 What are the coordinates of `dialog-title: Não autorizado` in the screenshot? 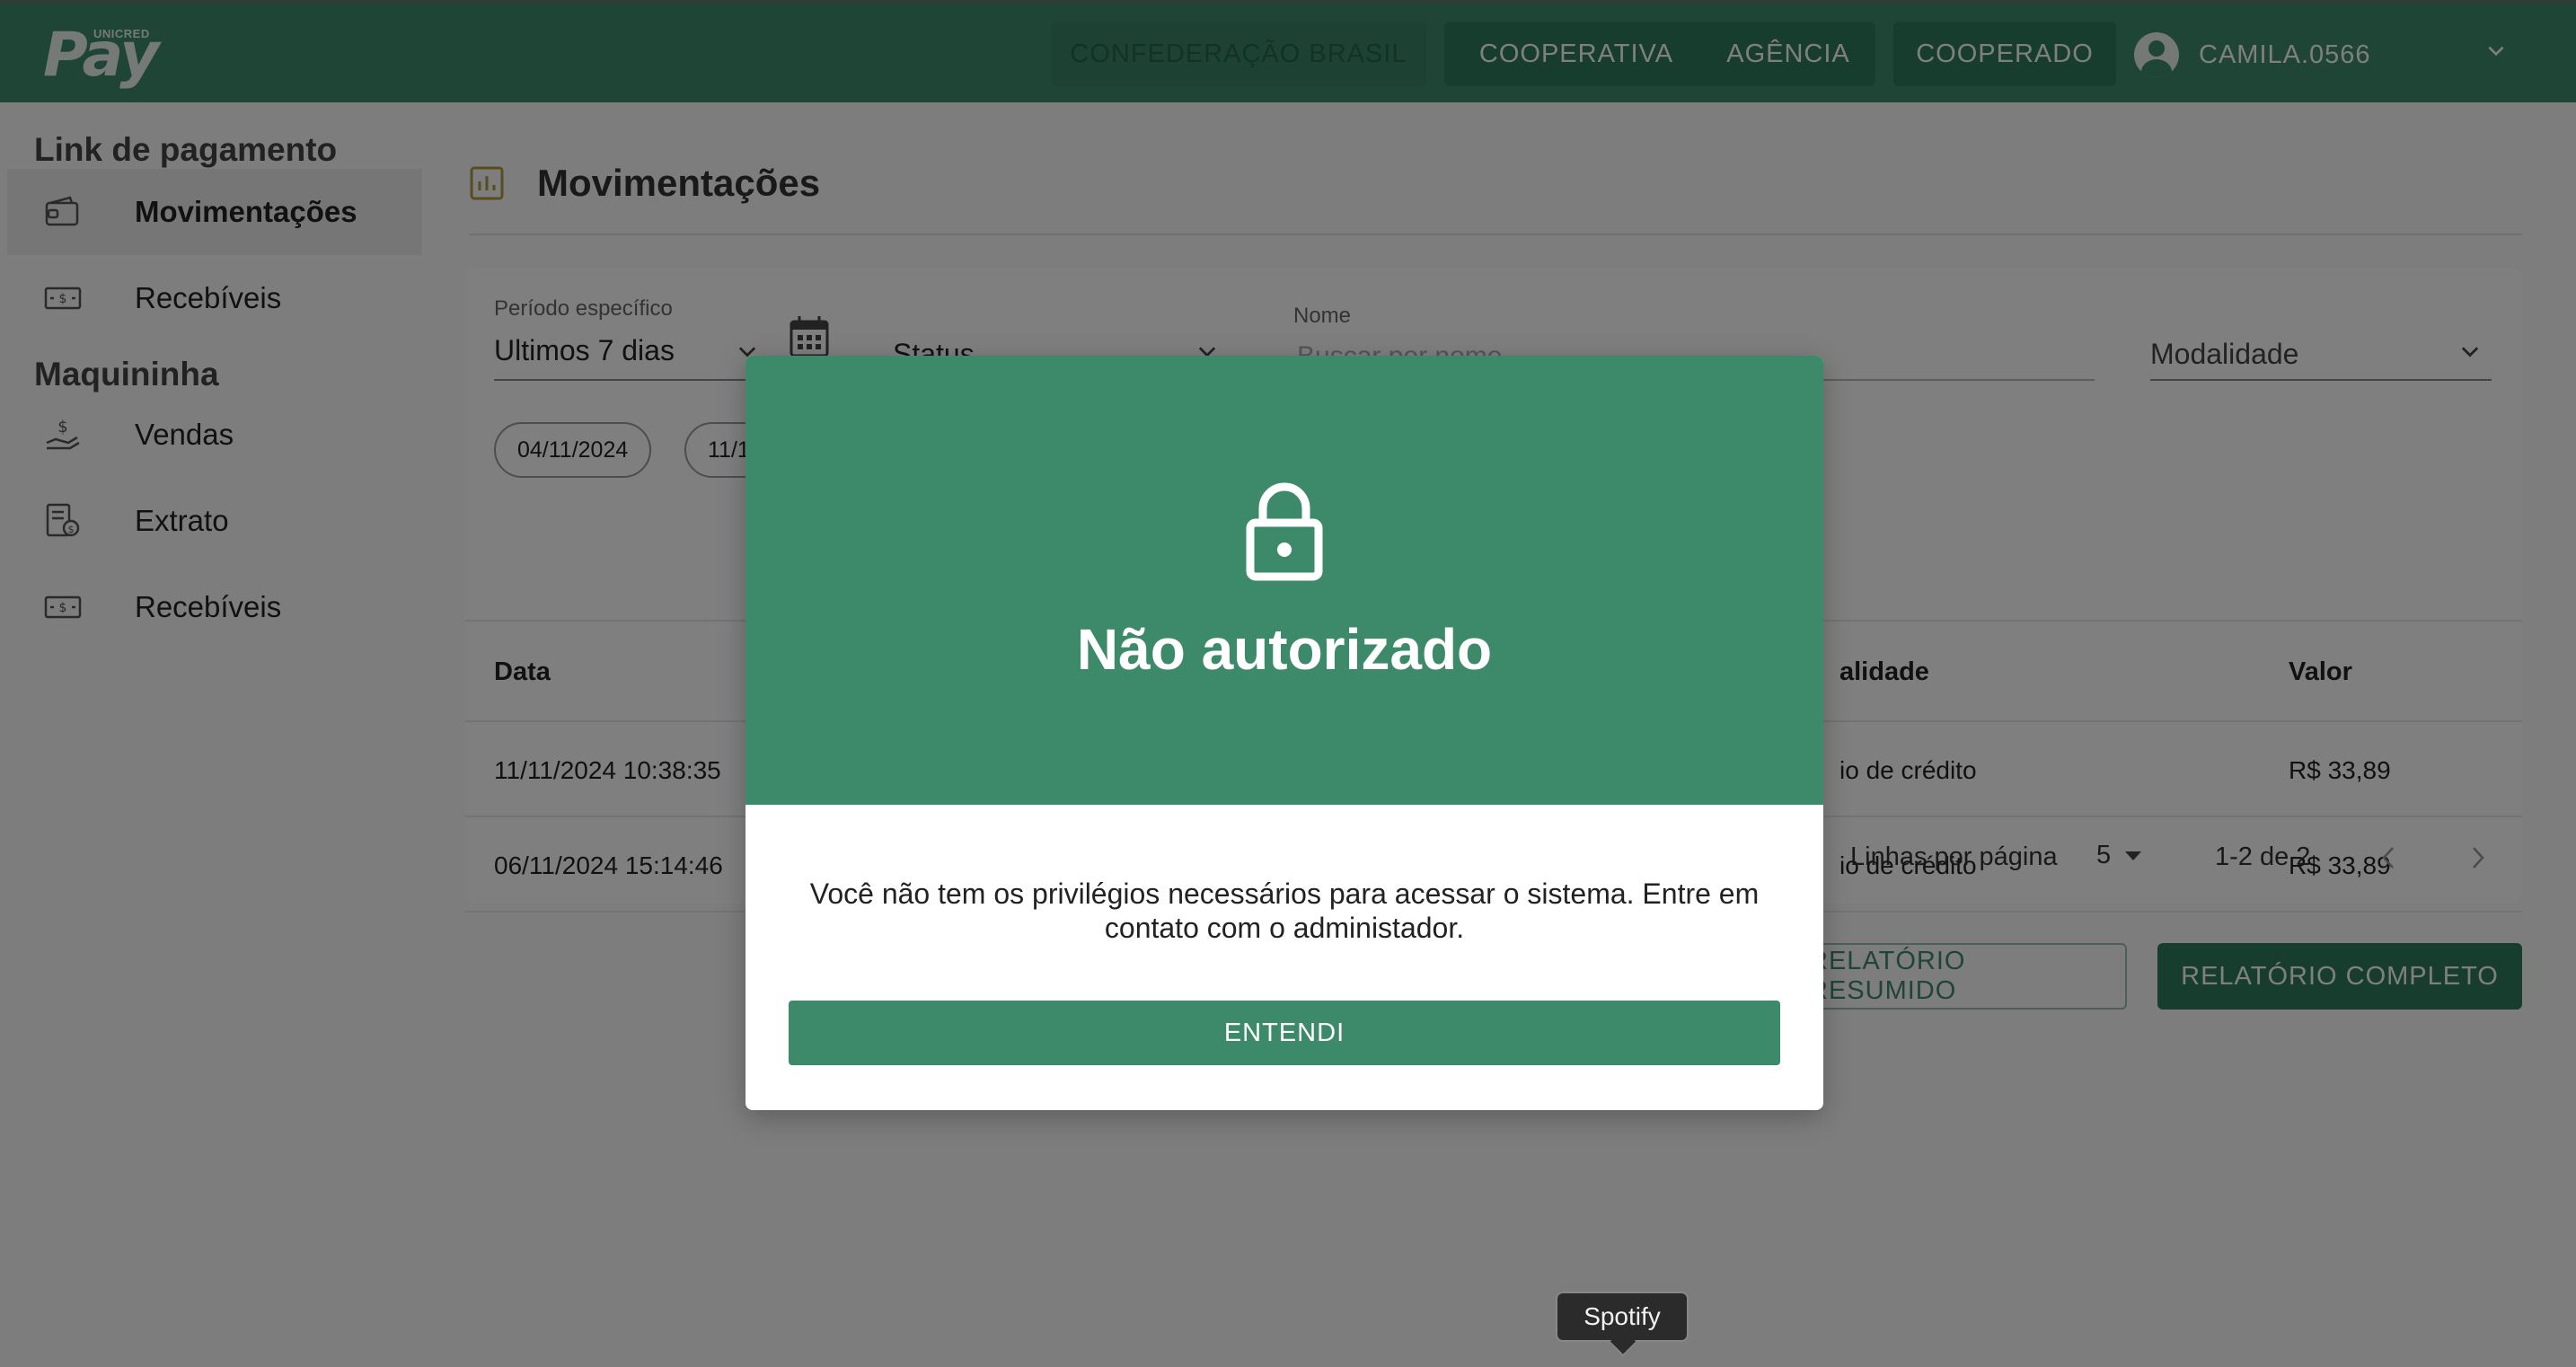 It's located at (1284, 650).